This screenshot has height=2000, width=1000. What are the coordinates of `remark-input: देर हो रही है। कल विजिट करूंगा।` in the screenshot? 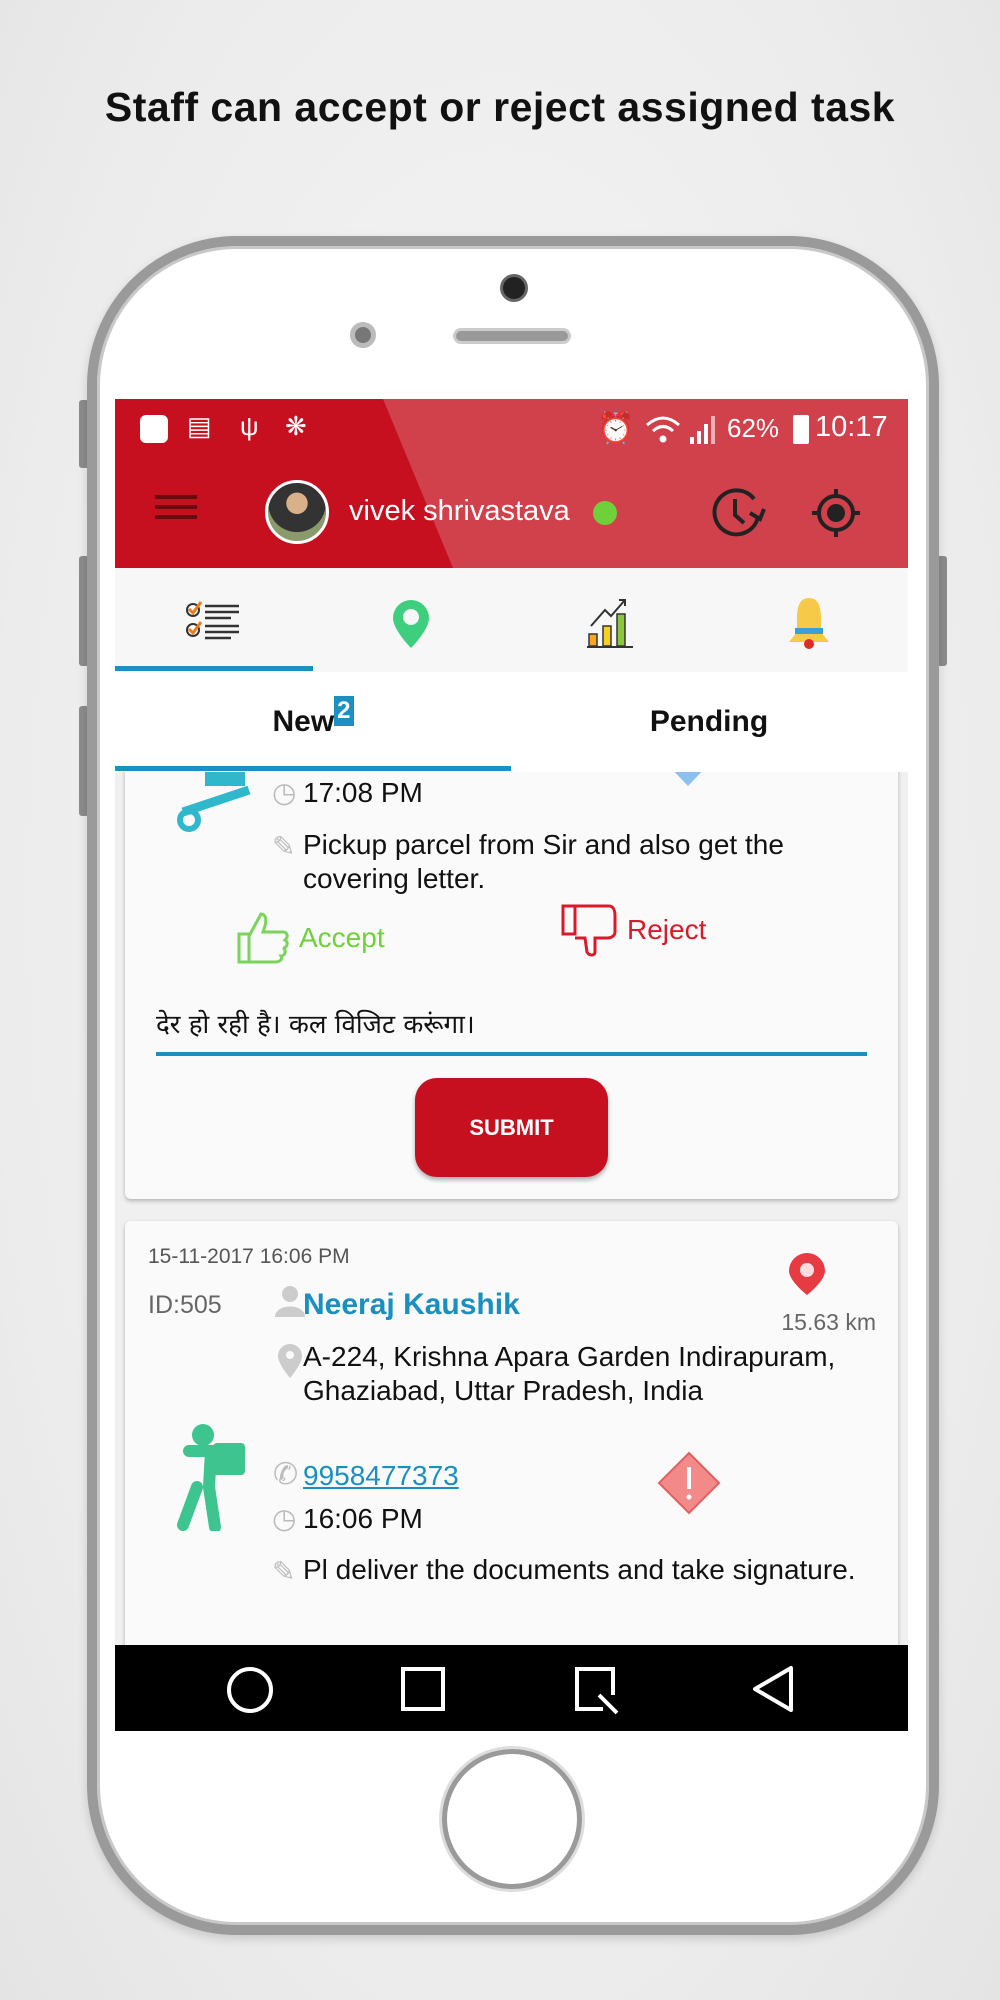 It's located at (511, 1032).